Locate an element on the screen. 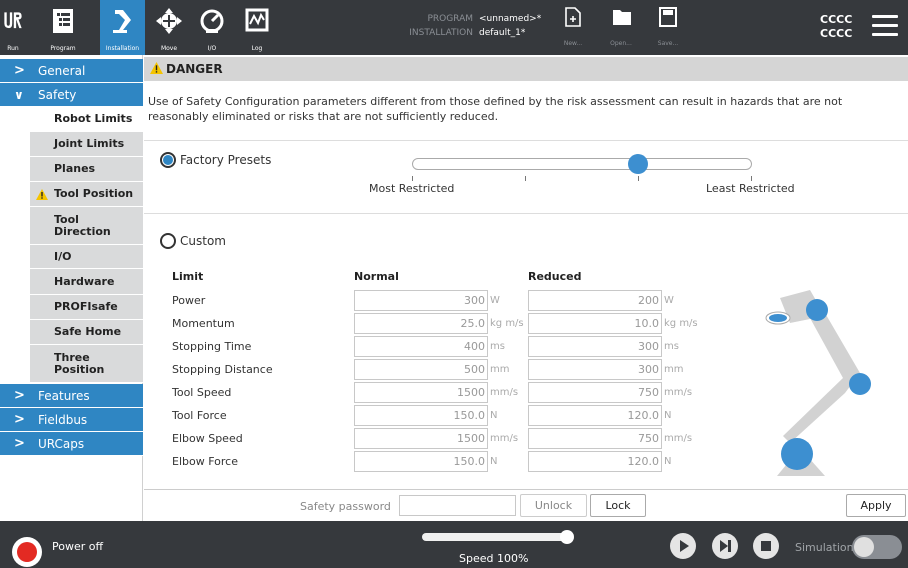 The height and width of the screenshot is (568, 908). sidebar-item-joint-limits: Joint Limits is located at coordinates (86, 144).